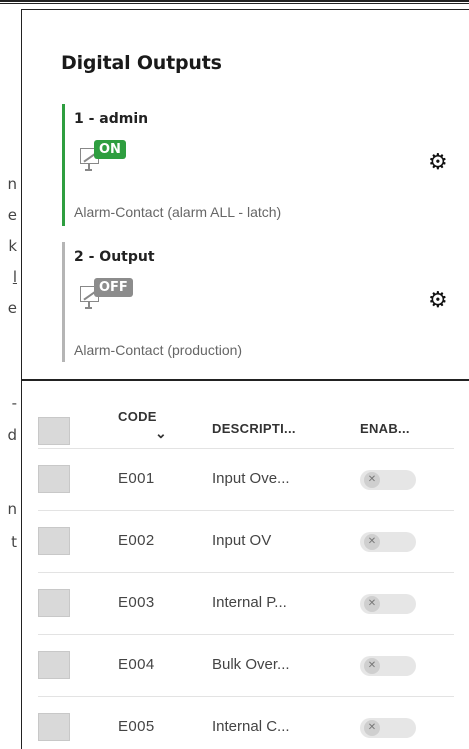  What do you see at coordinates (12, 246) in the screenshot?
I see `bg-fragment: k` at bounding box center [12, 246].